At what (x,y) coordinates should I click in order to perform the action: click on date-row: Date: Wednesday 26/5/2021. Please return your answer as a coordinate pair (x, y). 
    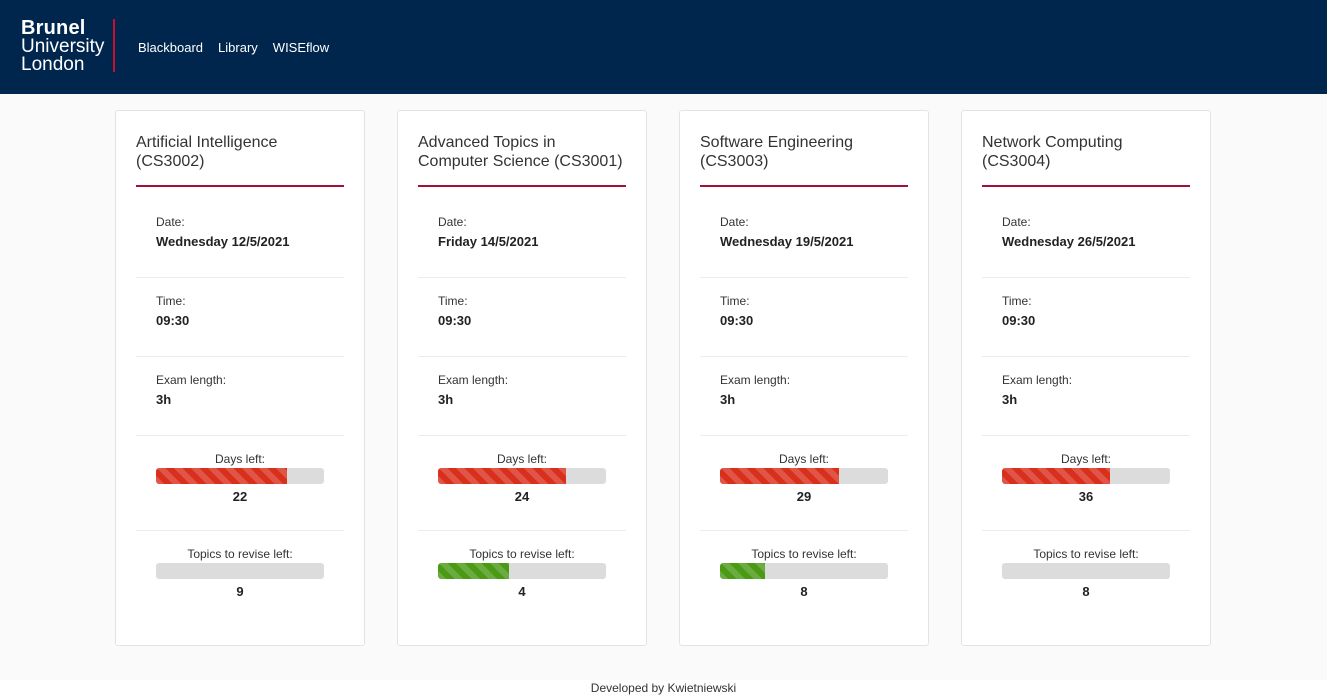
    Looking at the image, I should click on (1086, 232).